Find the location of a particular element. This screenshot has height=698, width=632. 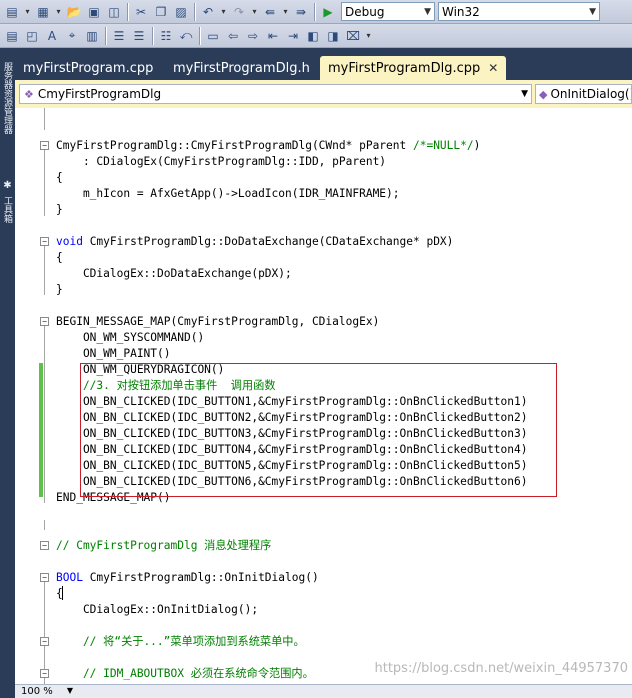

watermark: https://blog.csdn.net/weixin_44957370 is located at coordinates (501, 668).